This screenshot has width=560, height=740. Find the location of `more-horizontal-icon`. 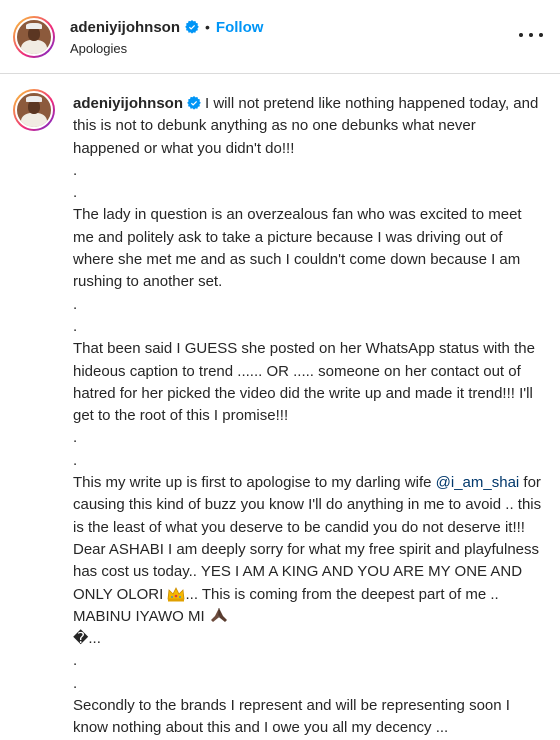

more-horizontal-icon is located at coordinates (531, 36).